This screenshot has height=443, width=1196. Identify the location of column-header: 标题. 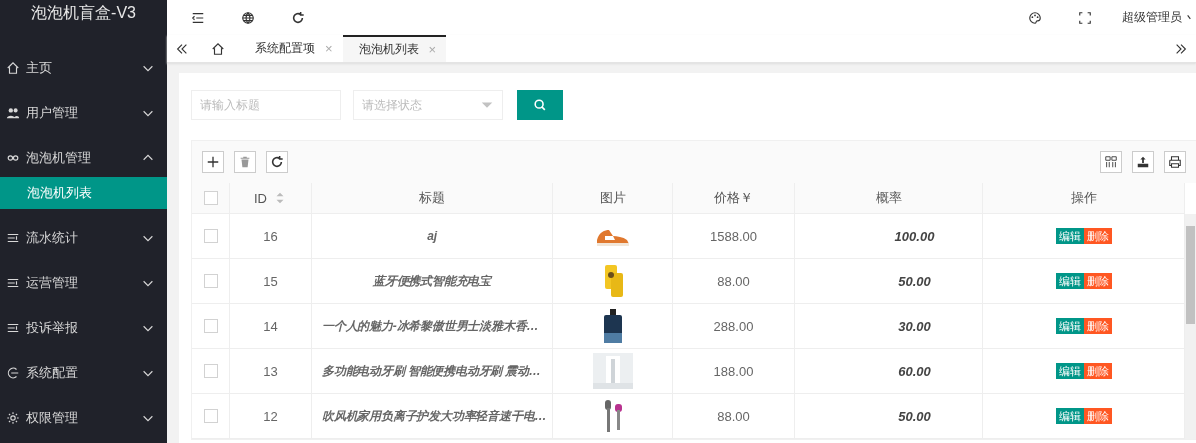
(432, 198).